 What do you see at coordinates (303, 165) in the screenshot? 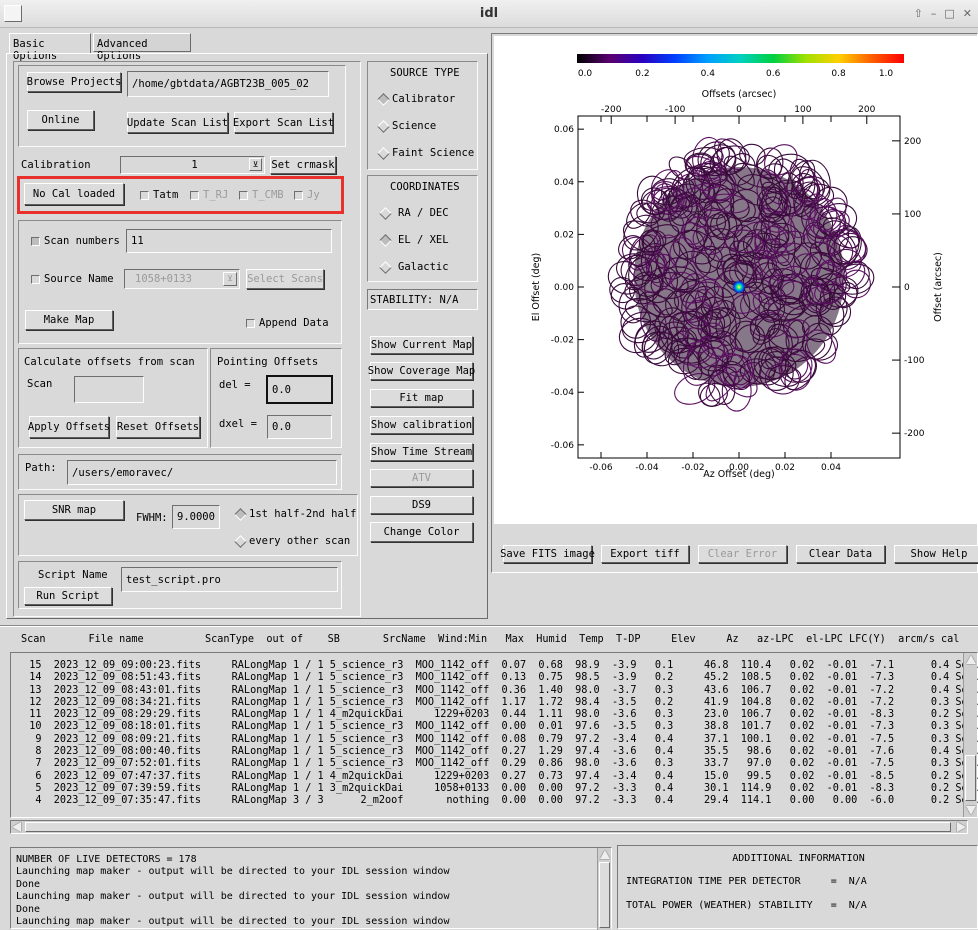
I see `set-crmask-button: Set crmask` at bounding box center [303, 165].